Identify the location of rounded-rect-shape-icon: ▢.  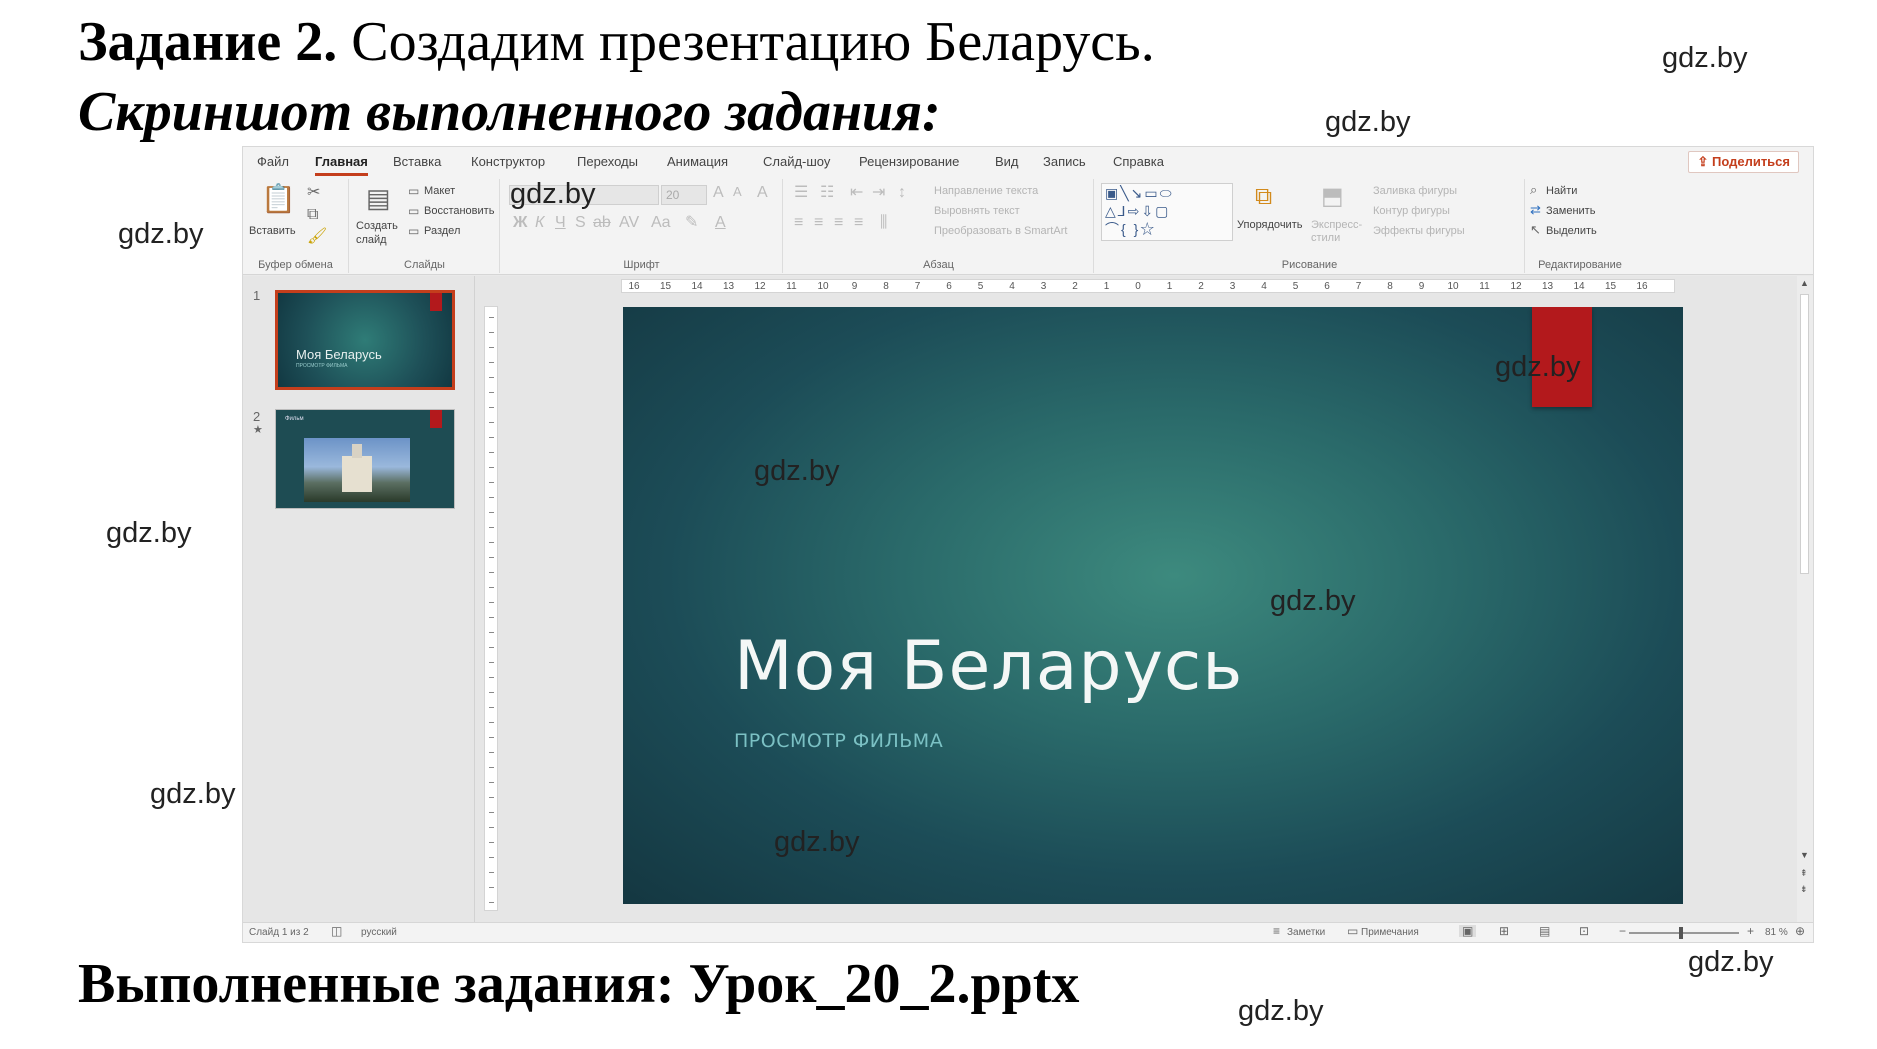
(1162, 211).